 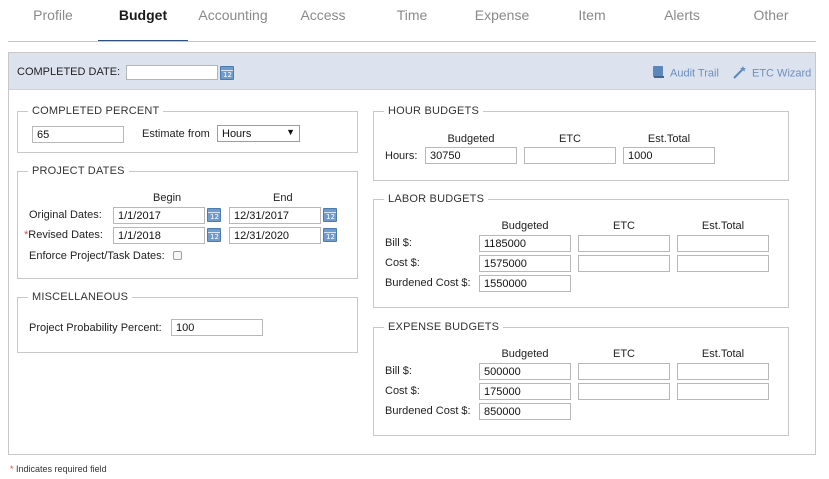 I want to click on completed-date-input, so click(x=172, y=72).